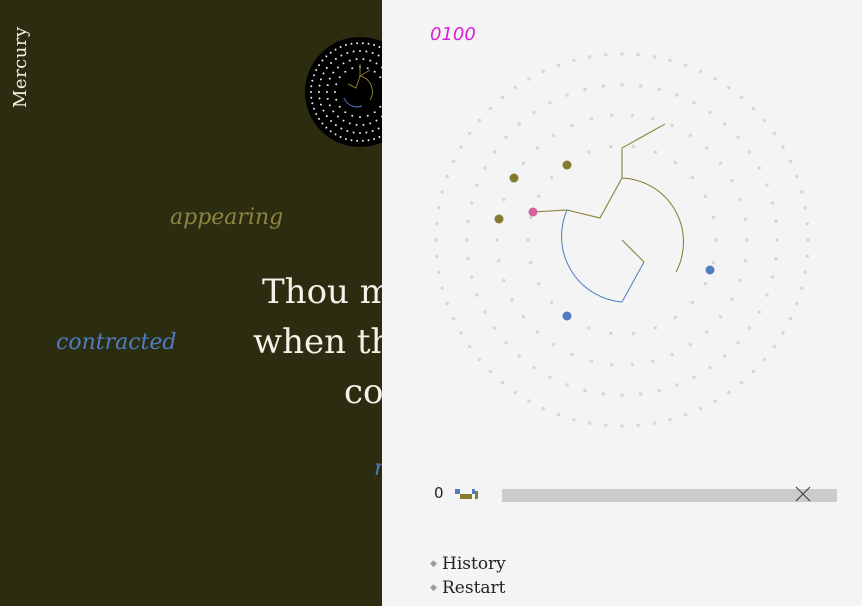 This screenshot has width=862, height=606. I want to click on progress-row: 0, so click(633, 494).